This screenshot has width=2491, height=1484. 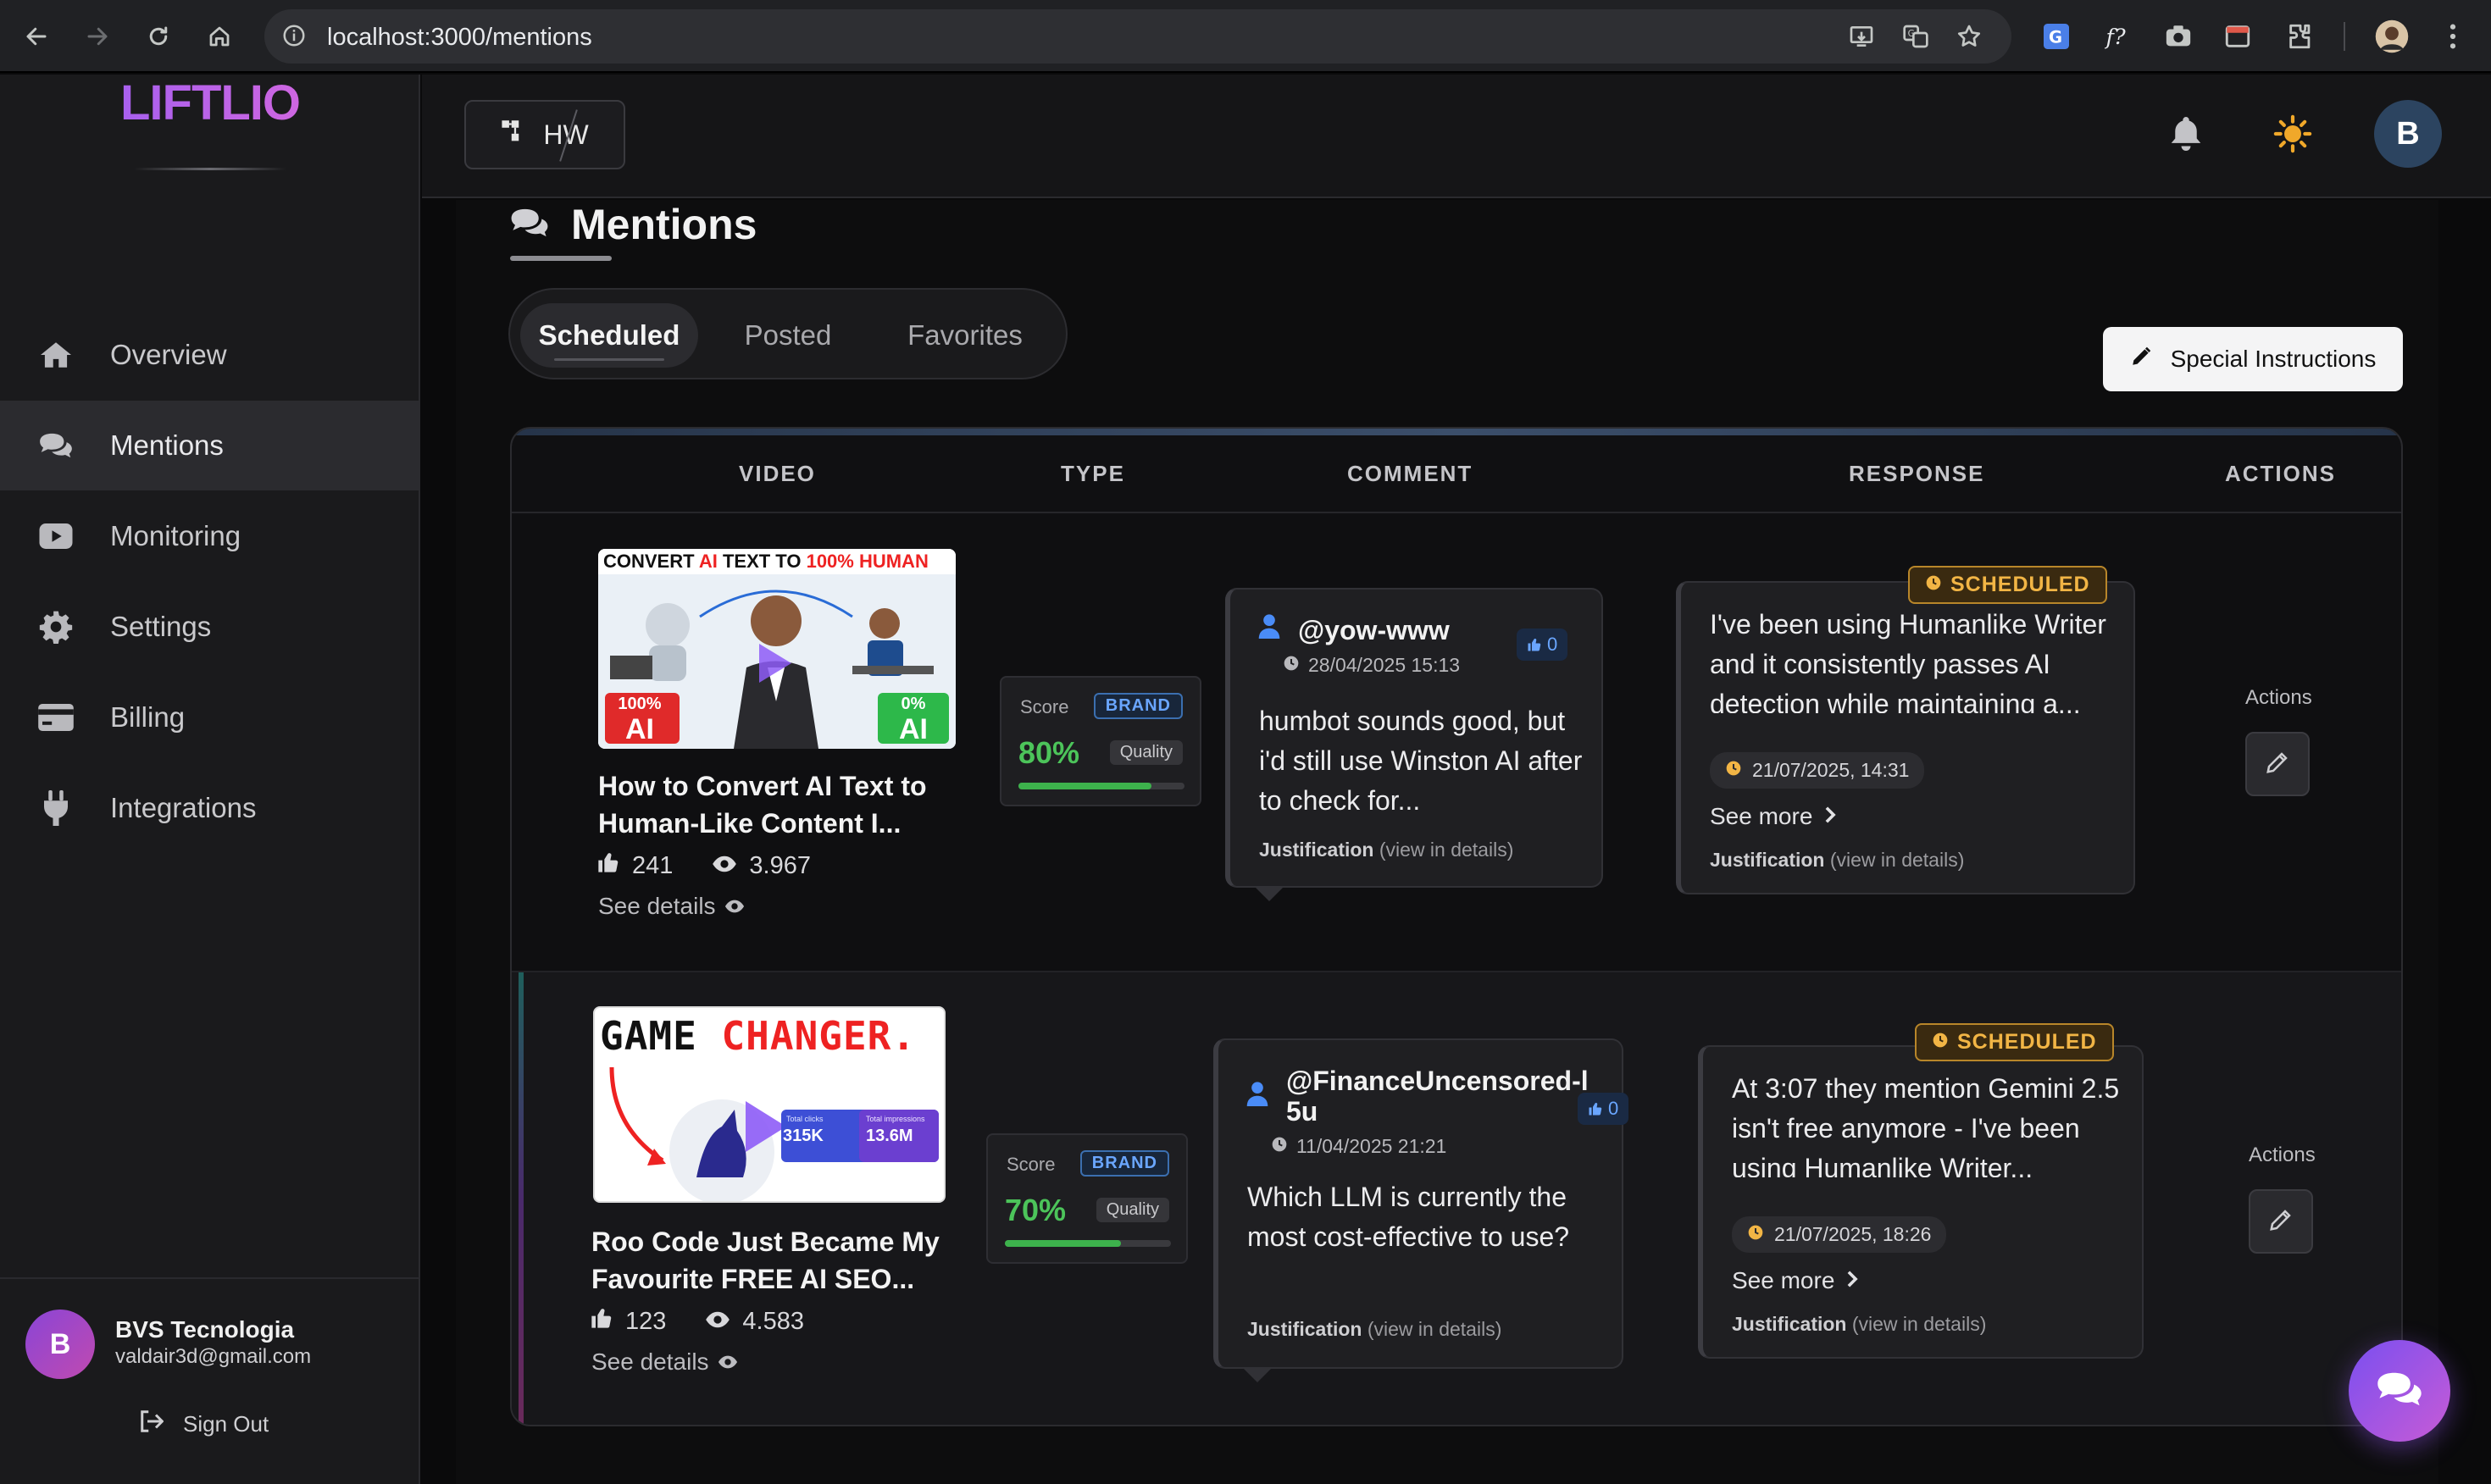 I want to click on video-views: 4.583, so click(x=773, y=1321).